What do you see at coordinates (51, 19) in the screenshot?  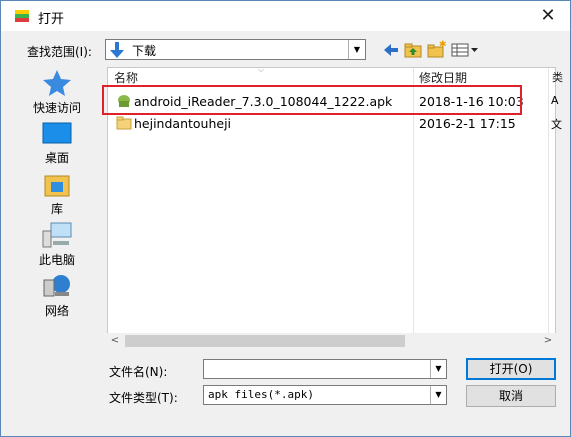 I see `window-title: 打开` at bounding box center [51, 19].